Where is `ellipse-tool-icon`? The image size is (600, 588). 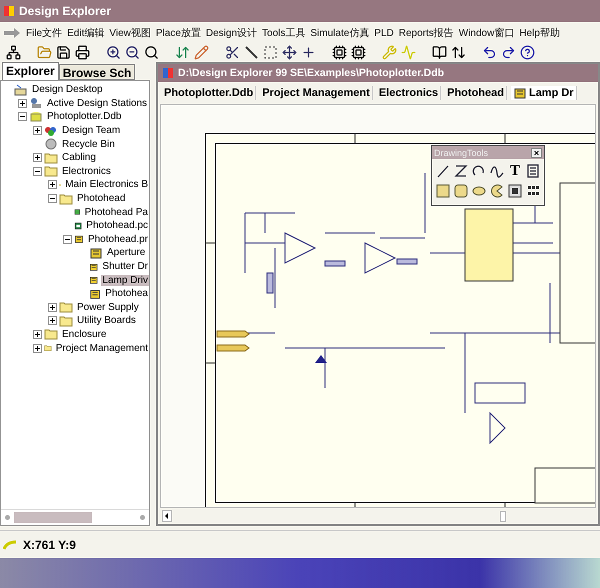
ellipse-tool-icon is located at coordinates (479, 191).